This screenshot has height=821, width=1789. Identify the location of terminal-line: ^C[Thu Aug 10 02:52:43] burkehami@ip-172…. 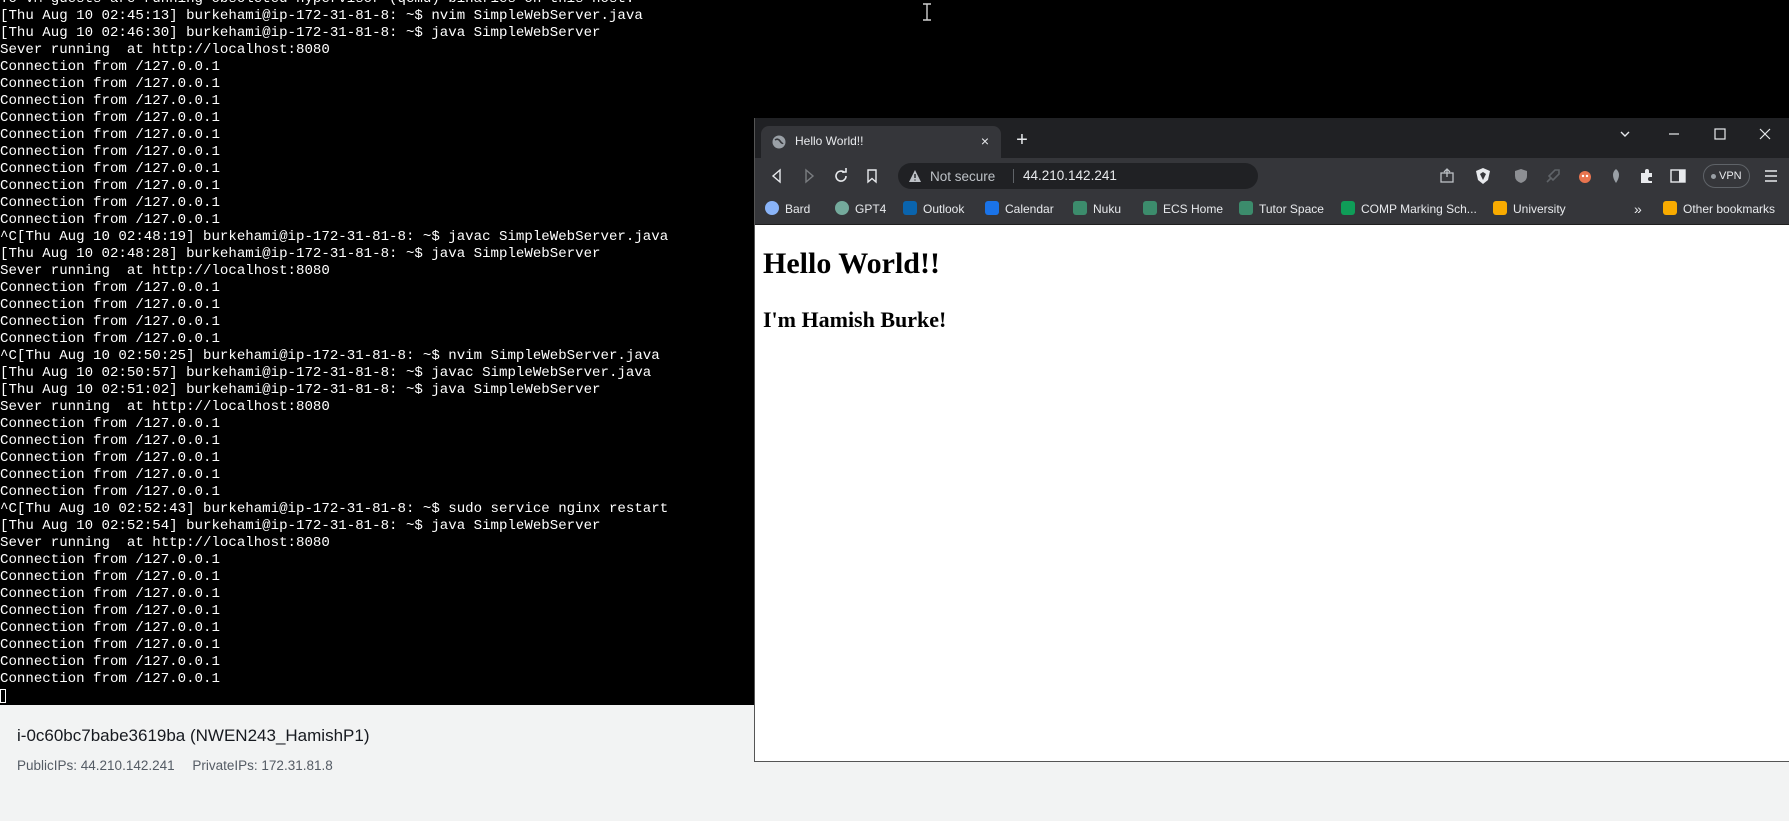
(334, 509).